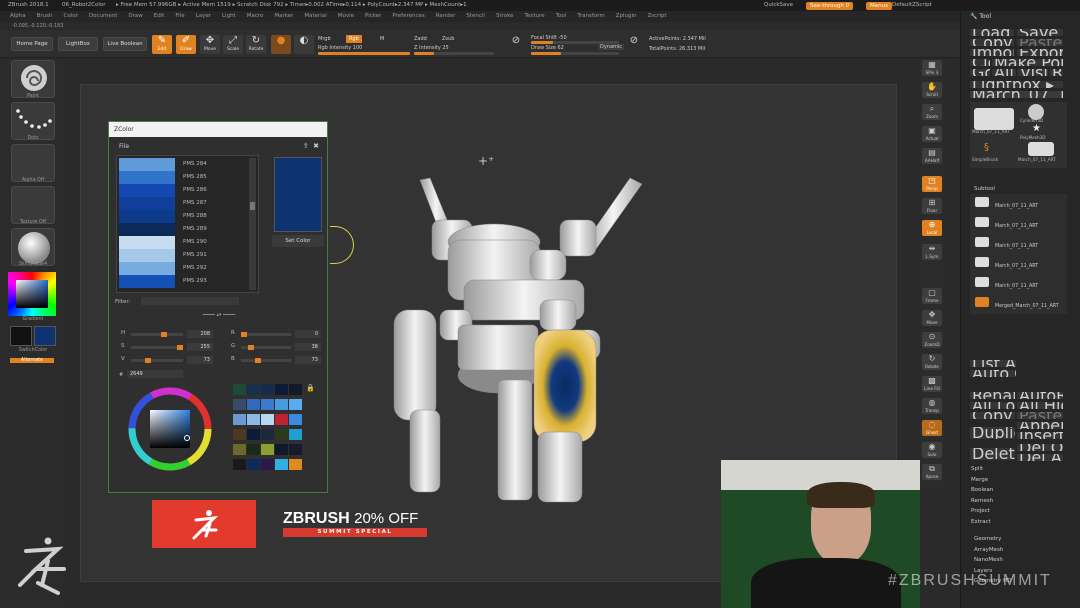  Describe the element at coordinates (266, 347) in the screenshot. I see `g-slider` at that location.